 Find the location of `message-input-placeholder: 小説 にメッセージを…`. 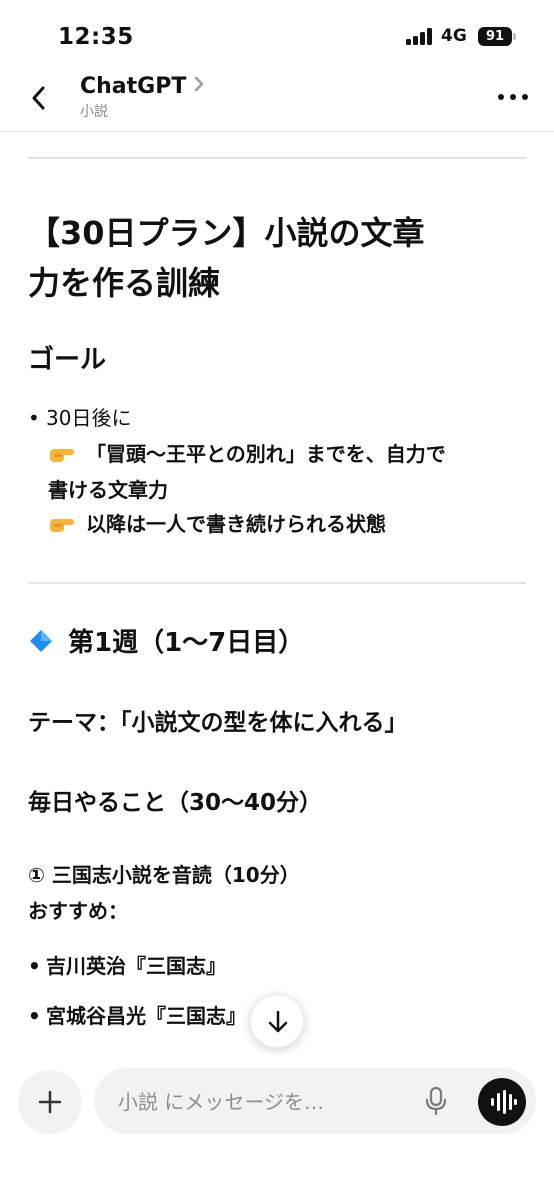

message-input-placeholder: 小説 にメッセージを… is located at coordinates (221, 1102).